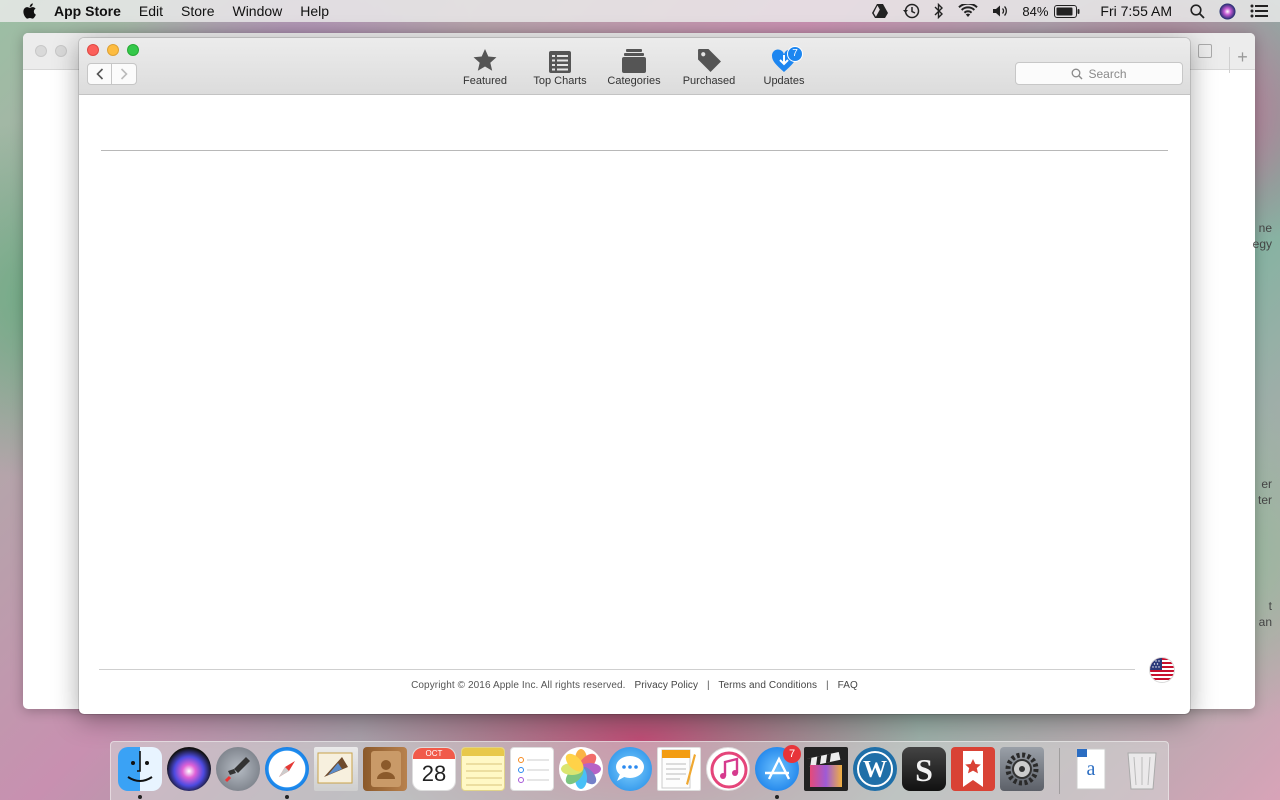  What do you see at coordinates (767, 685) in the screenshot?
I see `terms-and-conditions-link: Terms and Conditions` at bounding box center [767, 685].